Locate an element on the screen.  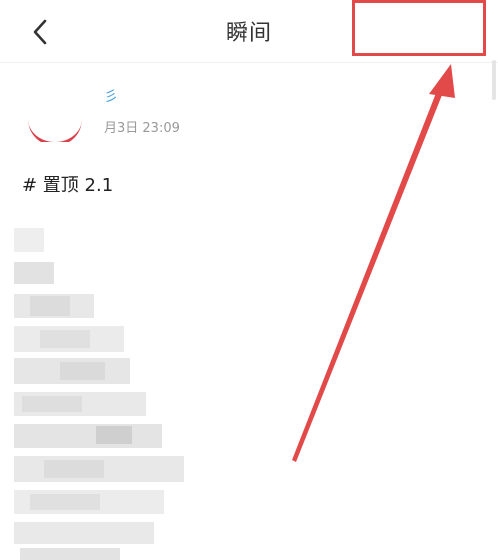
avatar is located at coordinates (55, 111).